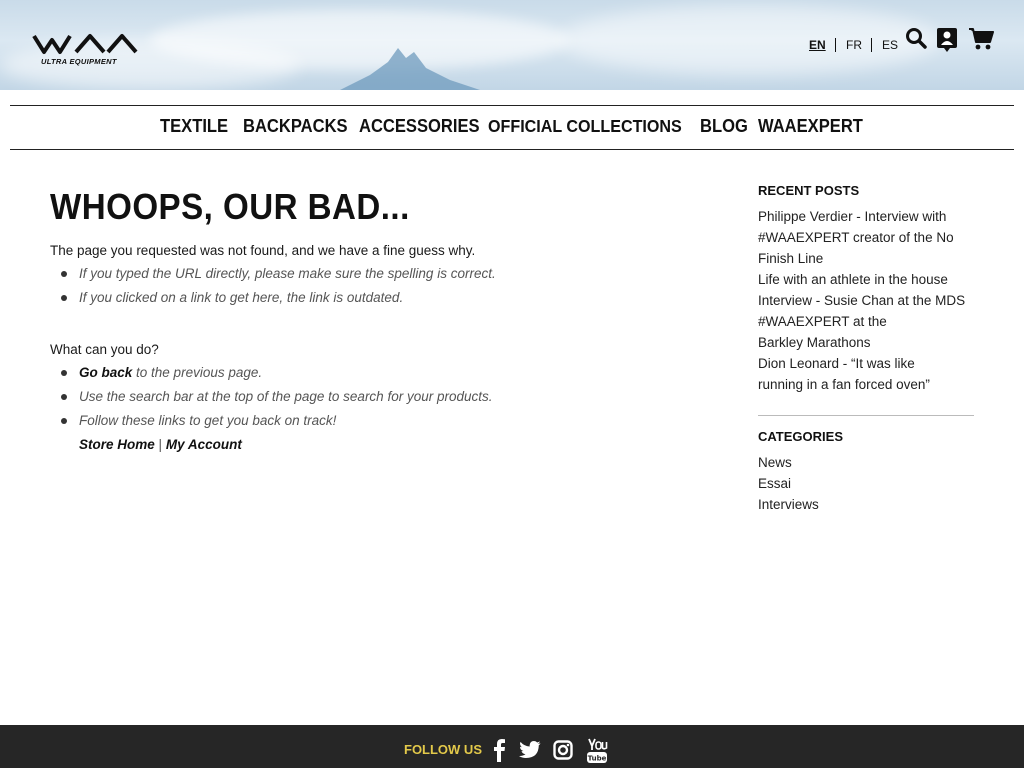 Image resolution: width=1024 pixels, height=768 pixels. Describe the element at coordinates (890, 45) in the screenshot. I see `lang-es: ES` at that location.